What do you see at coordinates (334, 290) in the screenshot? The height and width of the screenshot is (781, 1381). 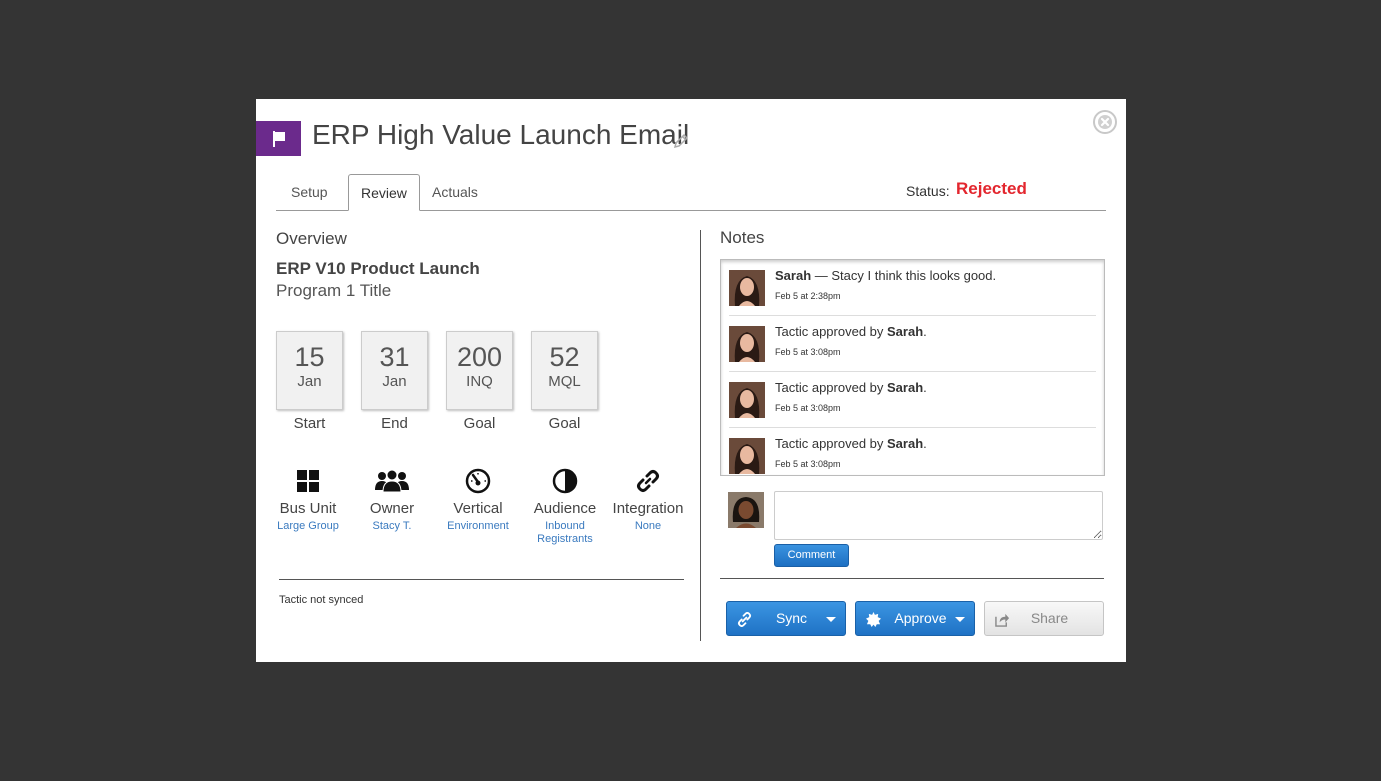 I see `program-title: Program 1 Title` at bounding box center [334, 290].